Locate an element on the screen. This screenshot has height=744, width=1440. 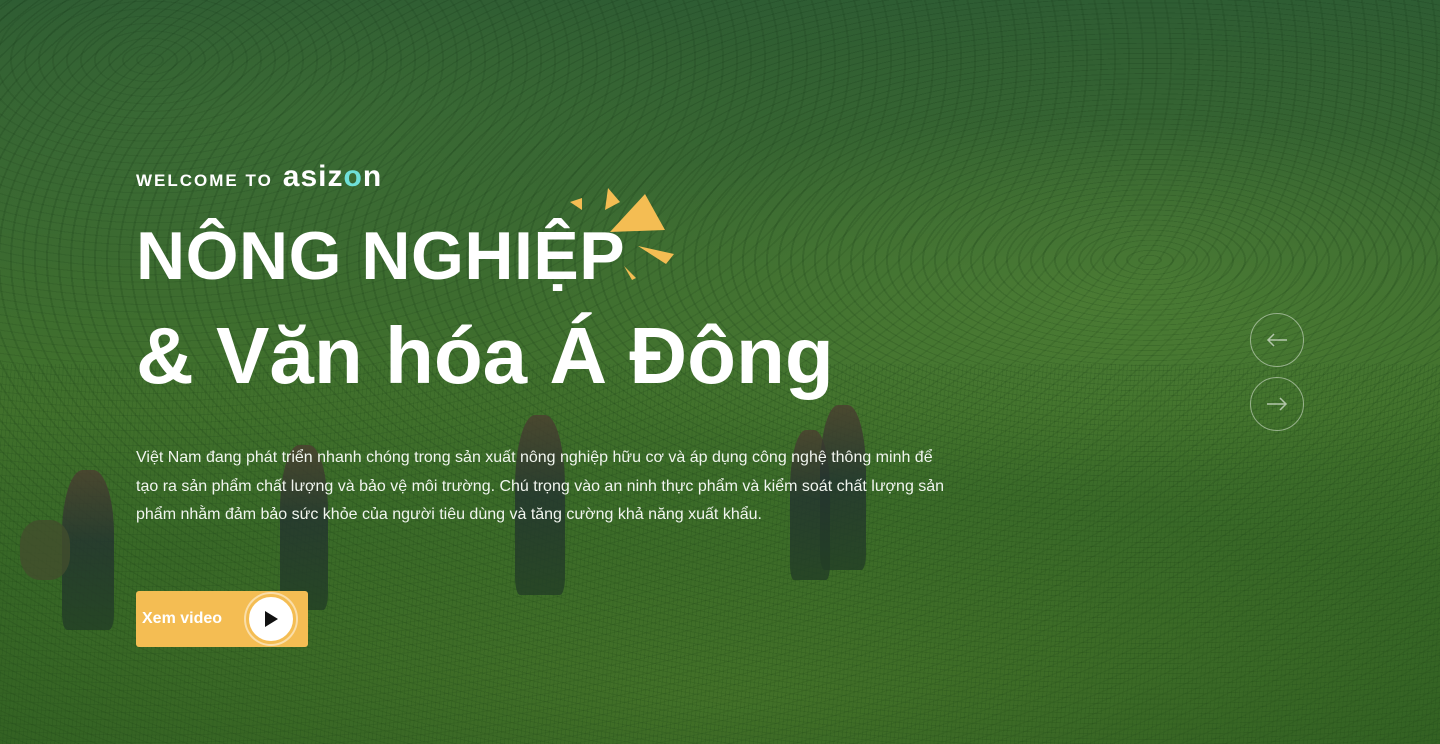
arrow-right-icon is located at coordinates (1277, 404).